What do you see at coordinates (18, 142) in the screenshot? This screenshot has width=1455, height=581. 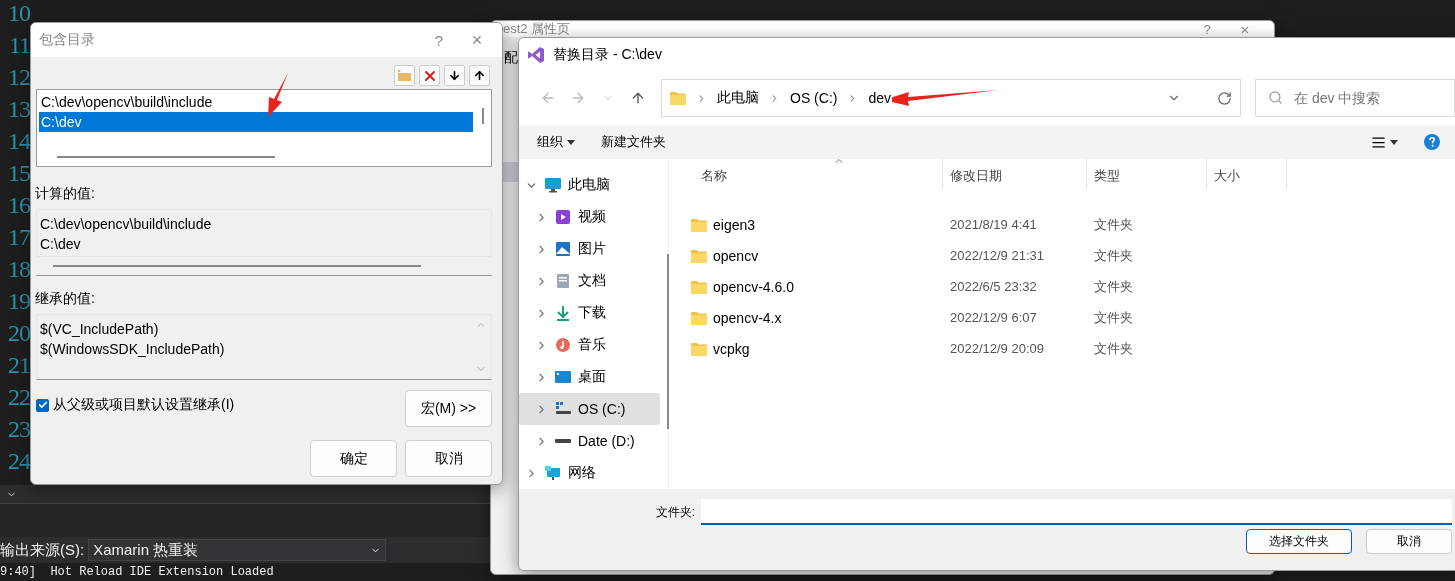 I see `line-number: 14` at bounding box center [18, 142].